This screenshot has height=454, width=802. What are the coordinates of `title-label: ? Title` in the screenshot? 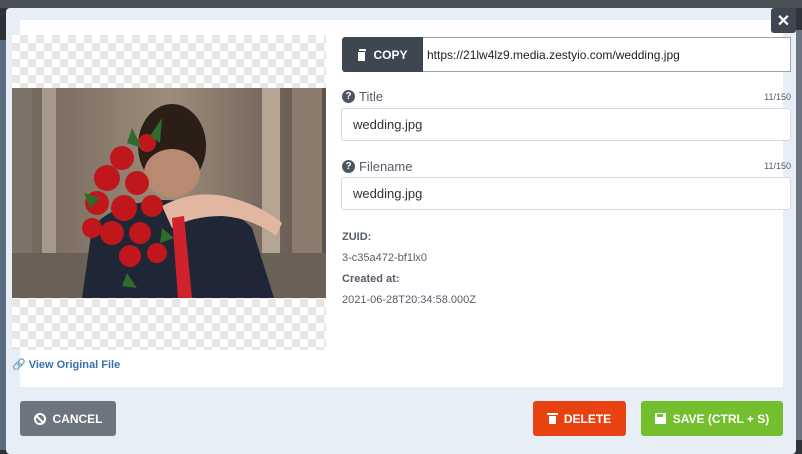 It's located at (362, 96).